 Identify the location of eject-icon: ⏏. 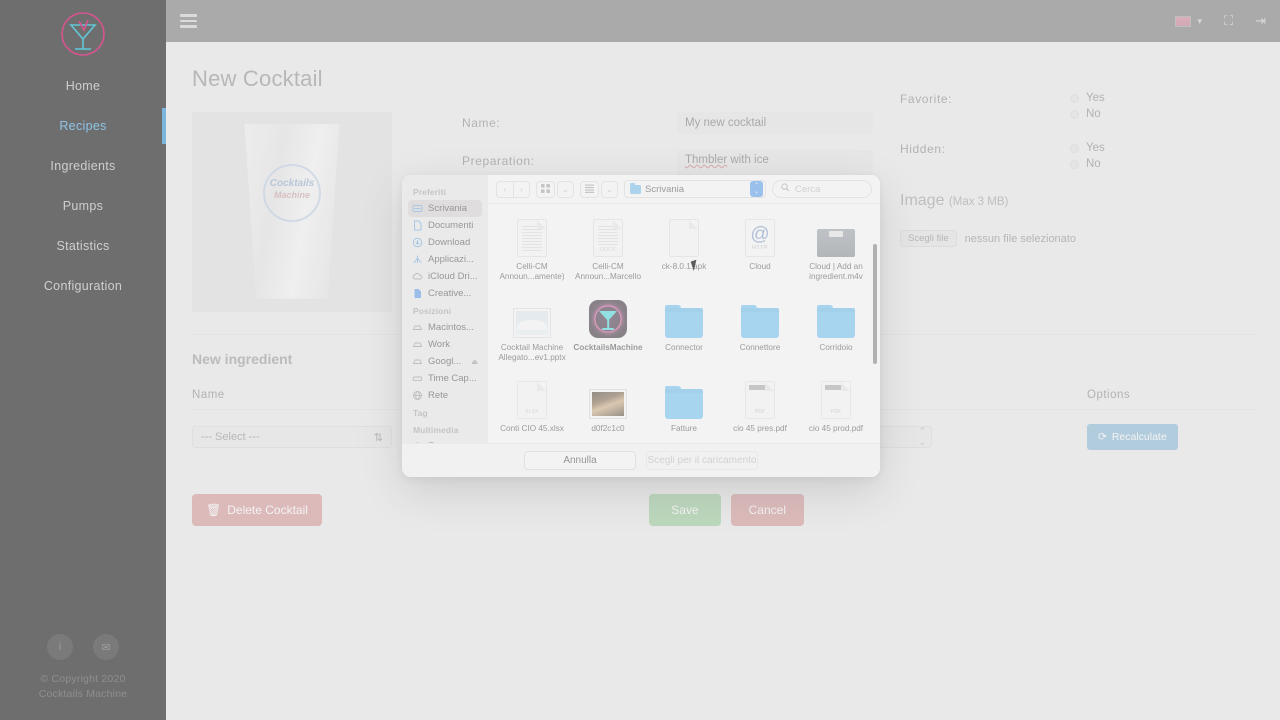
(474, 362).